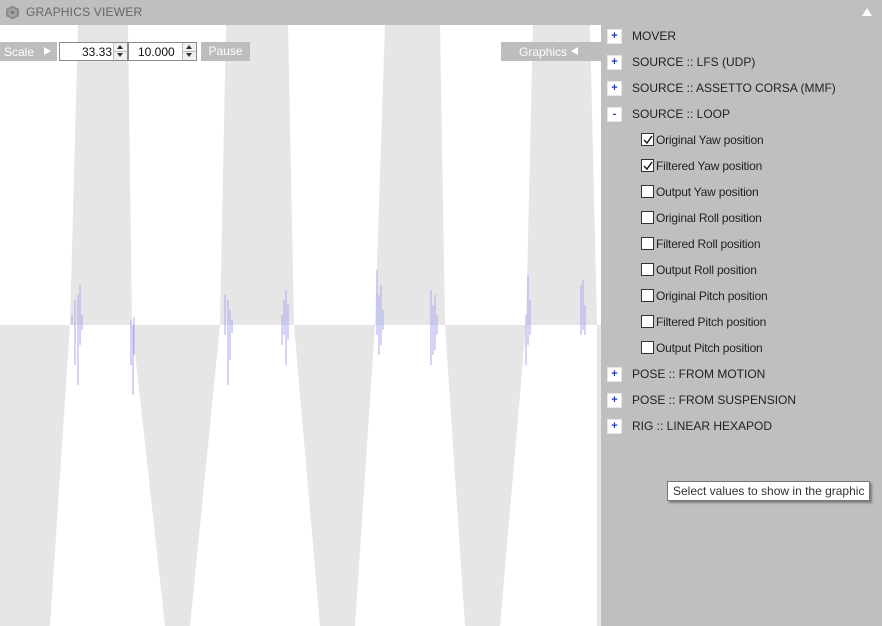 The height and width of the screenshot is (626, 882). I want to click on checkbox-label: Original Yaw position, so click(710, 140).